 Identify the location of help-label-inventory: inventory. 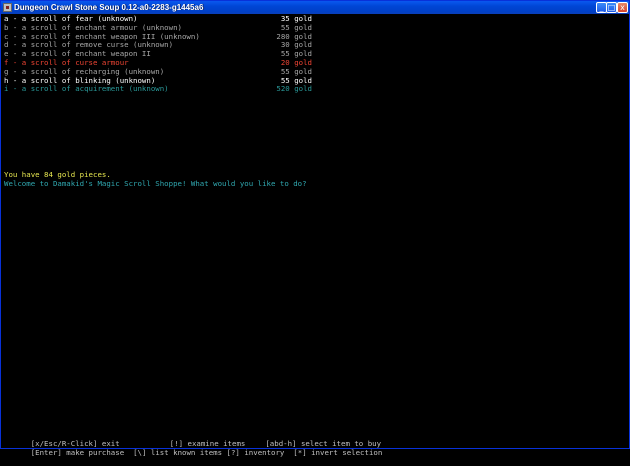
(262, 452).